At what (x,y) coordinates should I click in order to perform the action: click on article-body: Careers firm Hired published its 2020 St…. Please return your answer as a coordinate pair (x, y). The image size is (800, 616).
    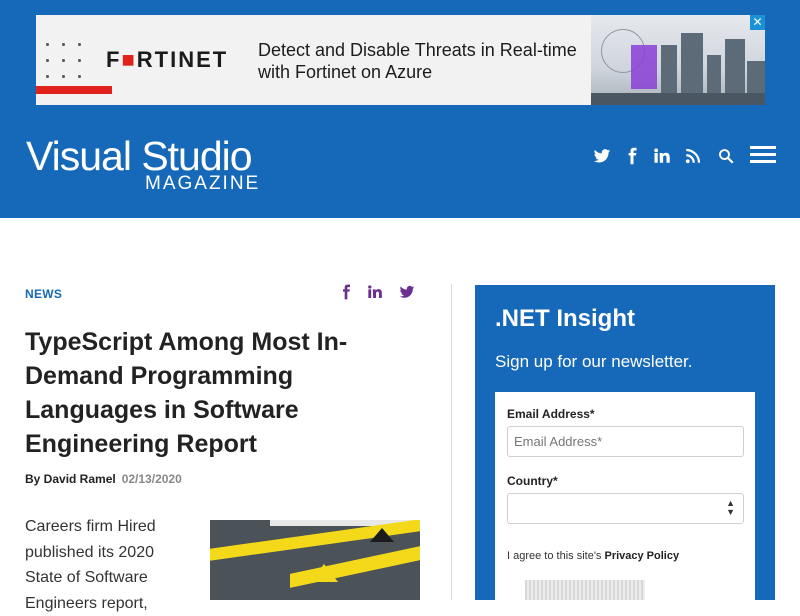
    Looking at the image, I should click on (90, 565).